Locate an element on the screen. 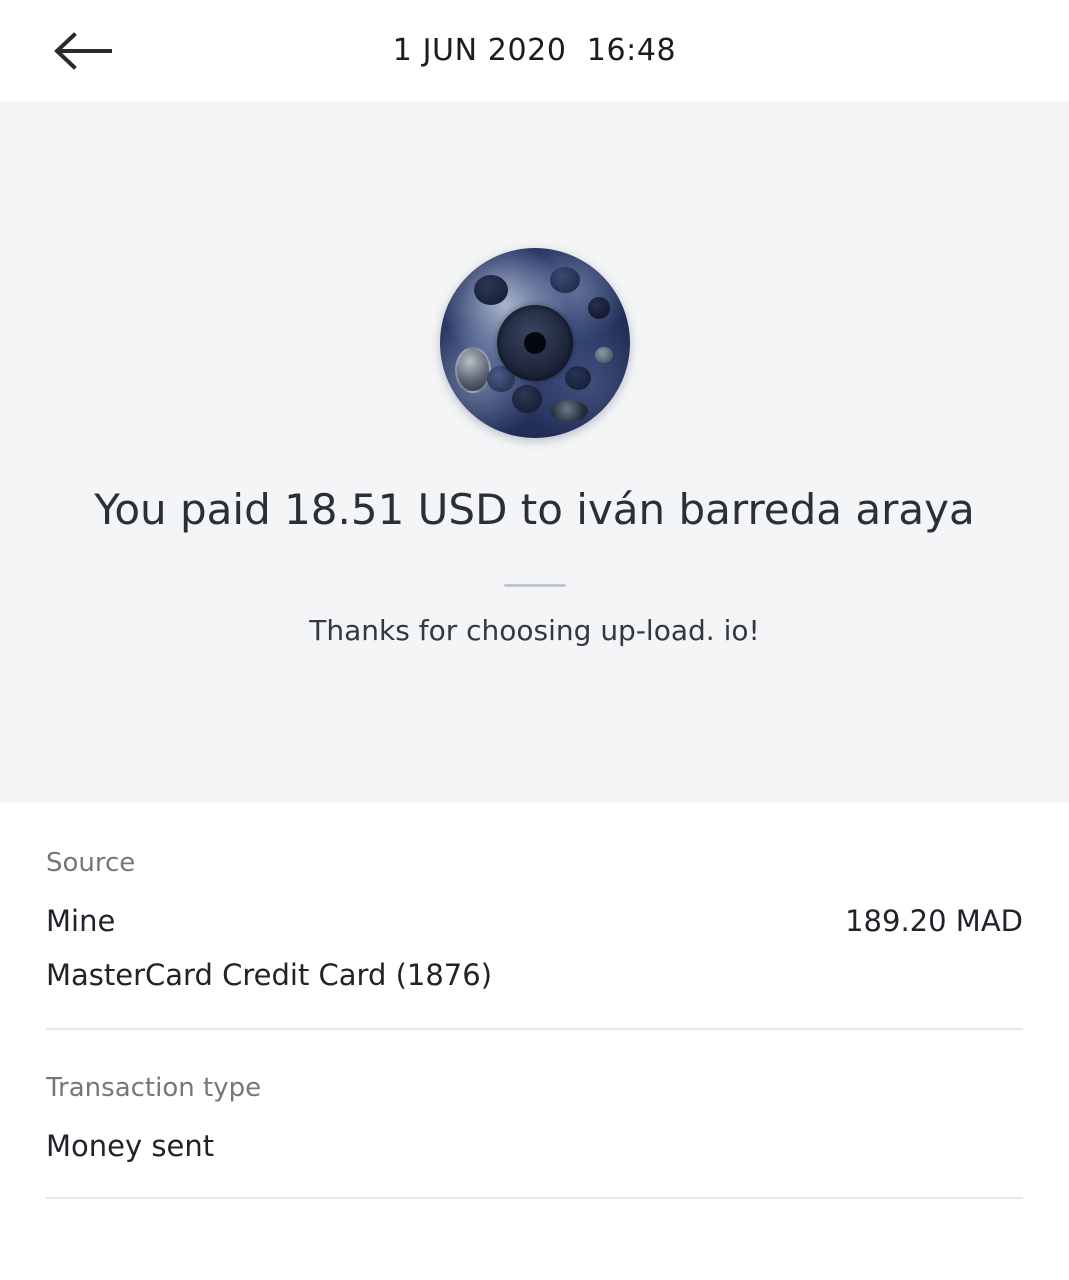 This screenshot has width=1069, height=1280. detail-row-transaction-type: Money sent is located at coordinates (534, 1146).